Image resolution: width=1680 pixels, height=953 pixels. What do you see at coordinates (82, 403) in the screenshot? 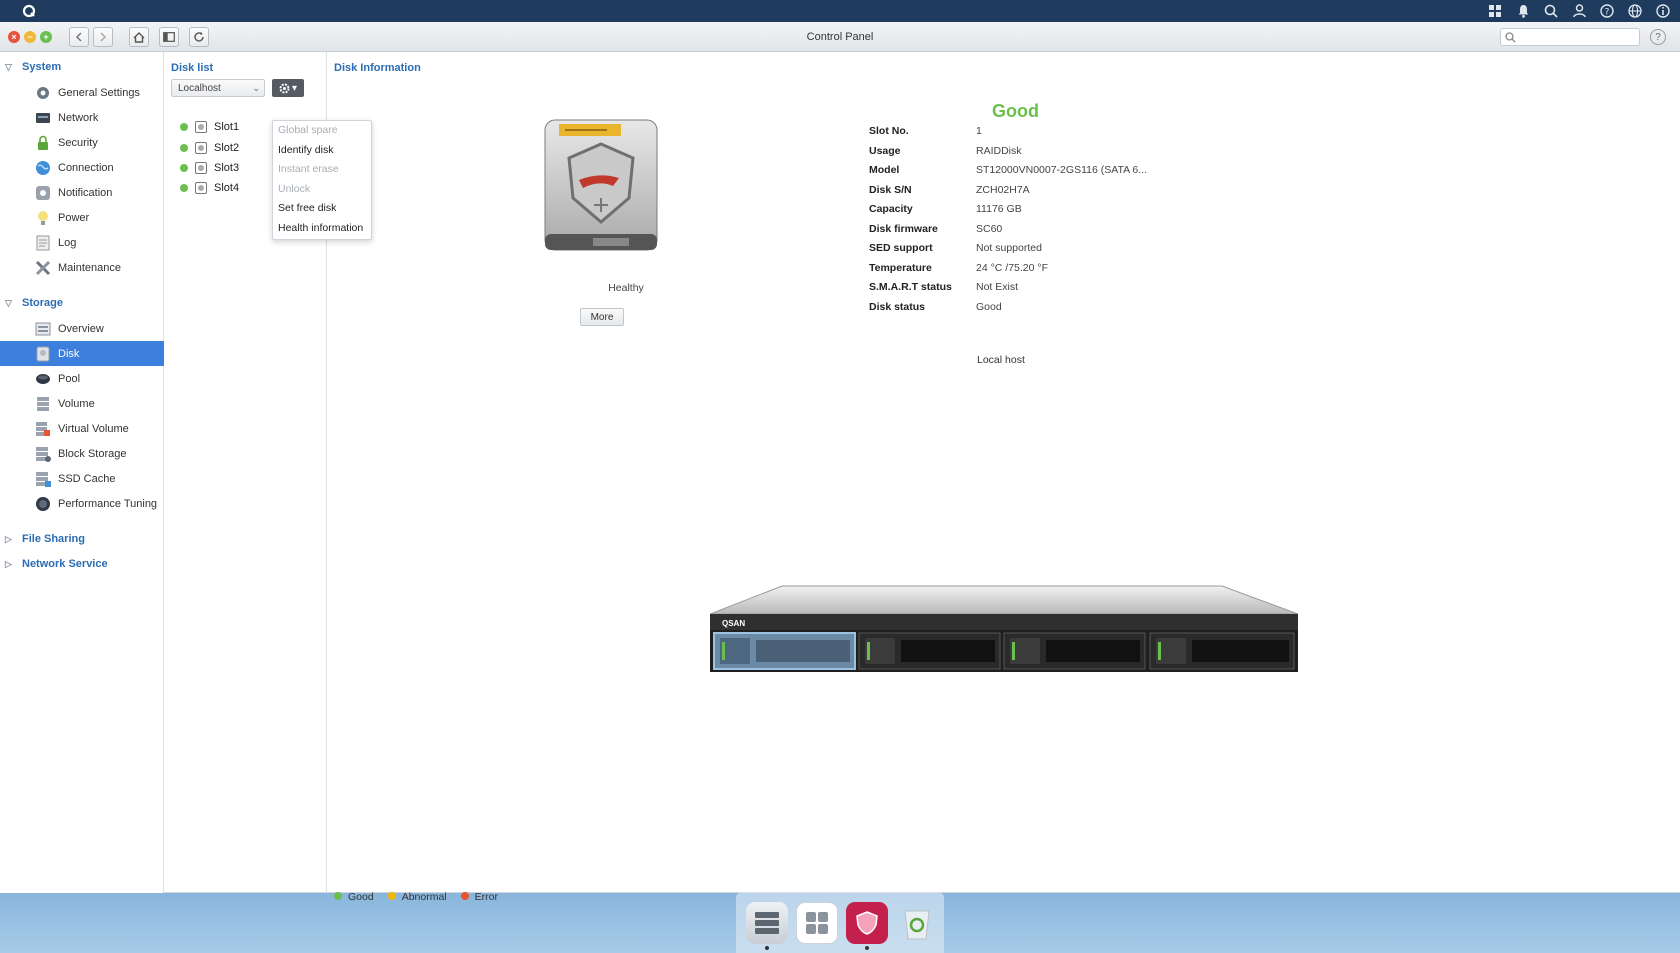
I see `sidebar-item-volume: Volume` at bounding box center [82, 403].